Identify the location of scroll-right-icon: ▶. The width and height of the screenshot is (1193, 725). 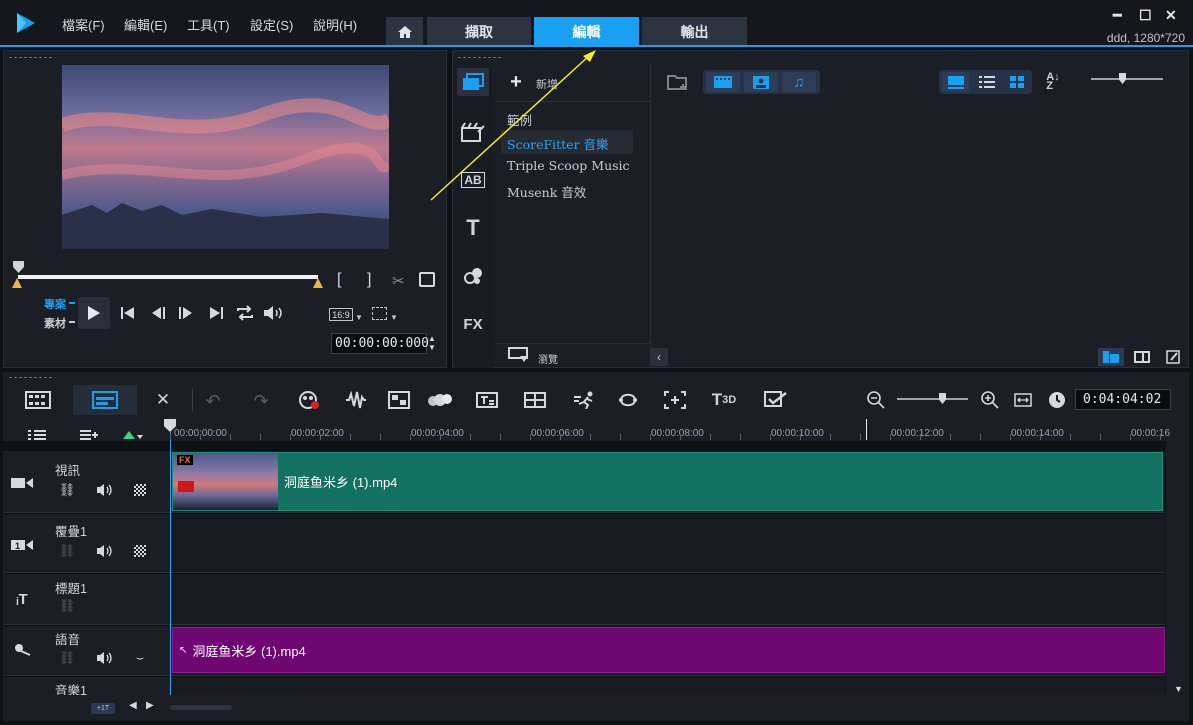
(150, 705).